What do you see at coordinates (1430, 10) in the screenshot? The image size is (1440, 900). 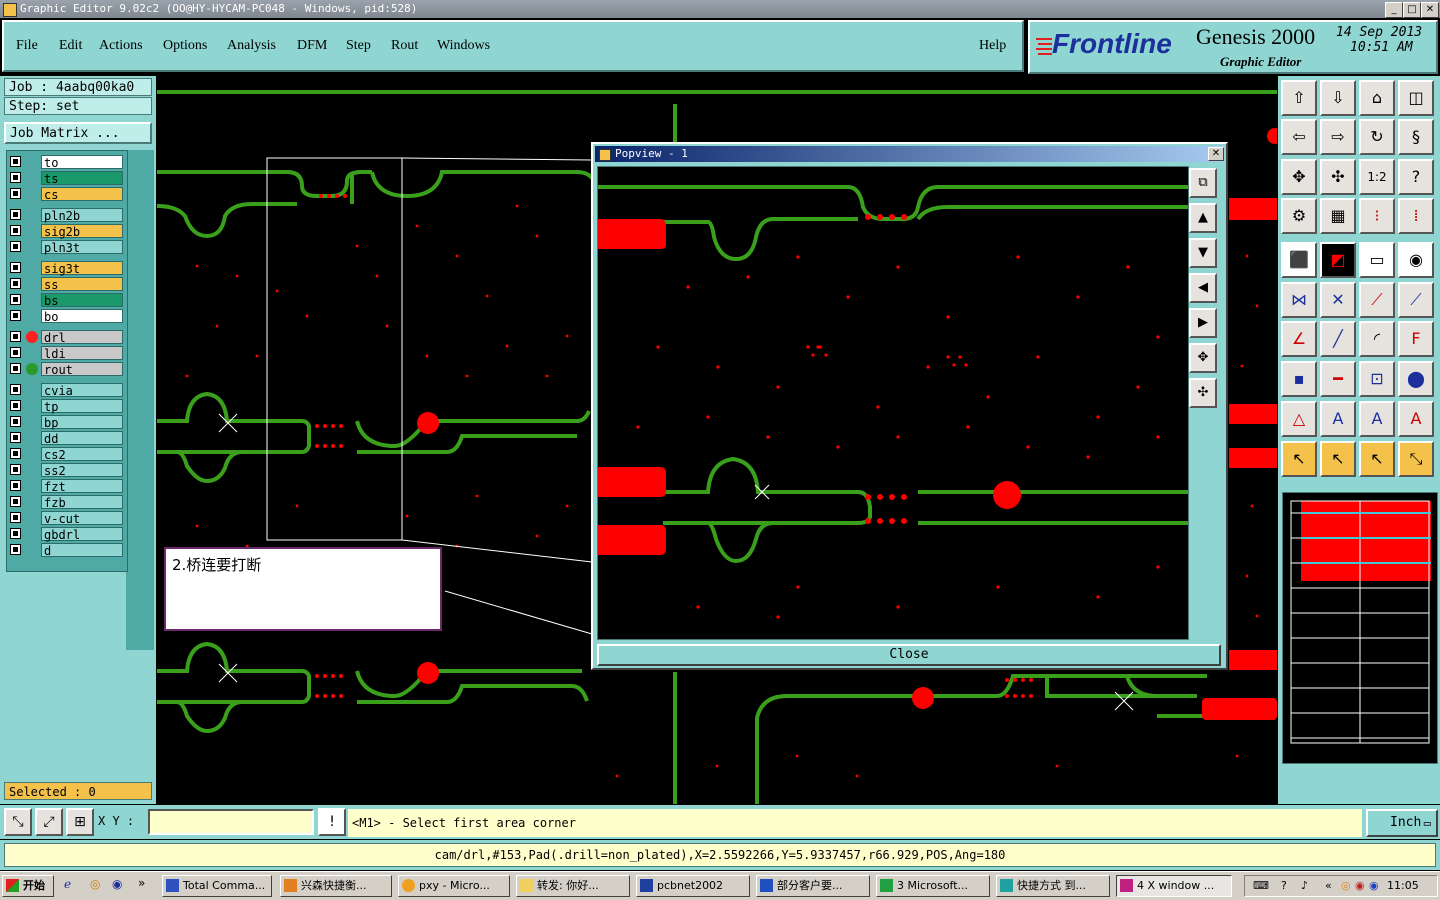 I see `close-window-button: ✕` at bounding box center [1430, 10].